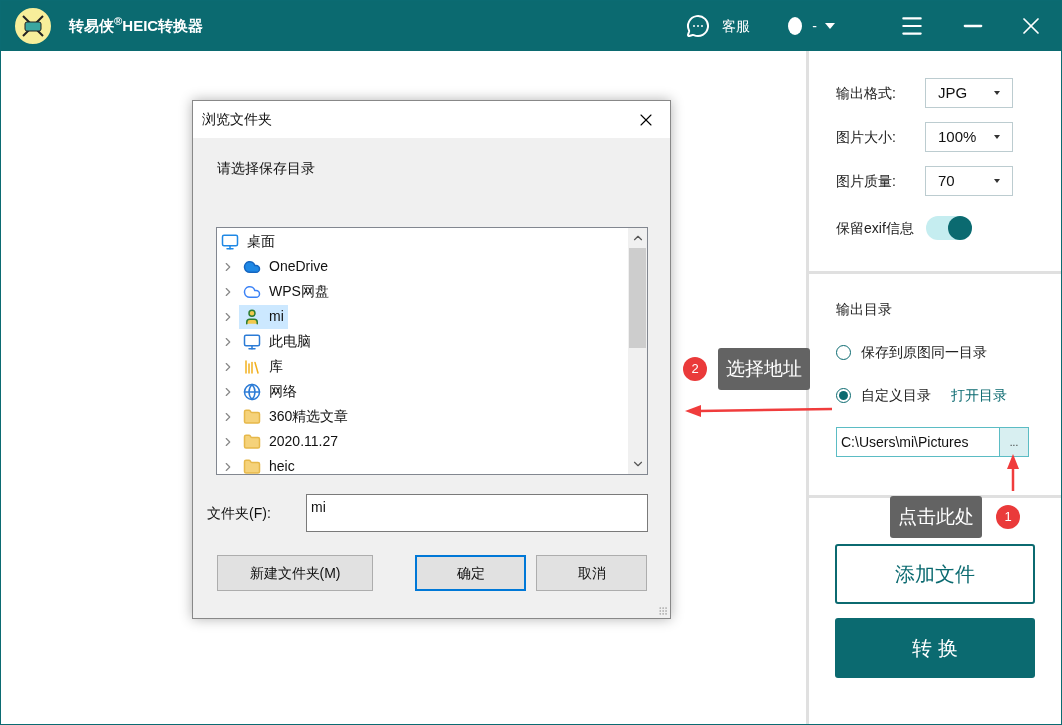 Image resolution: width=1062 pixels, height=725 pixels. I want to click on tree-item: 网络, so click(270, 391).